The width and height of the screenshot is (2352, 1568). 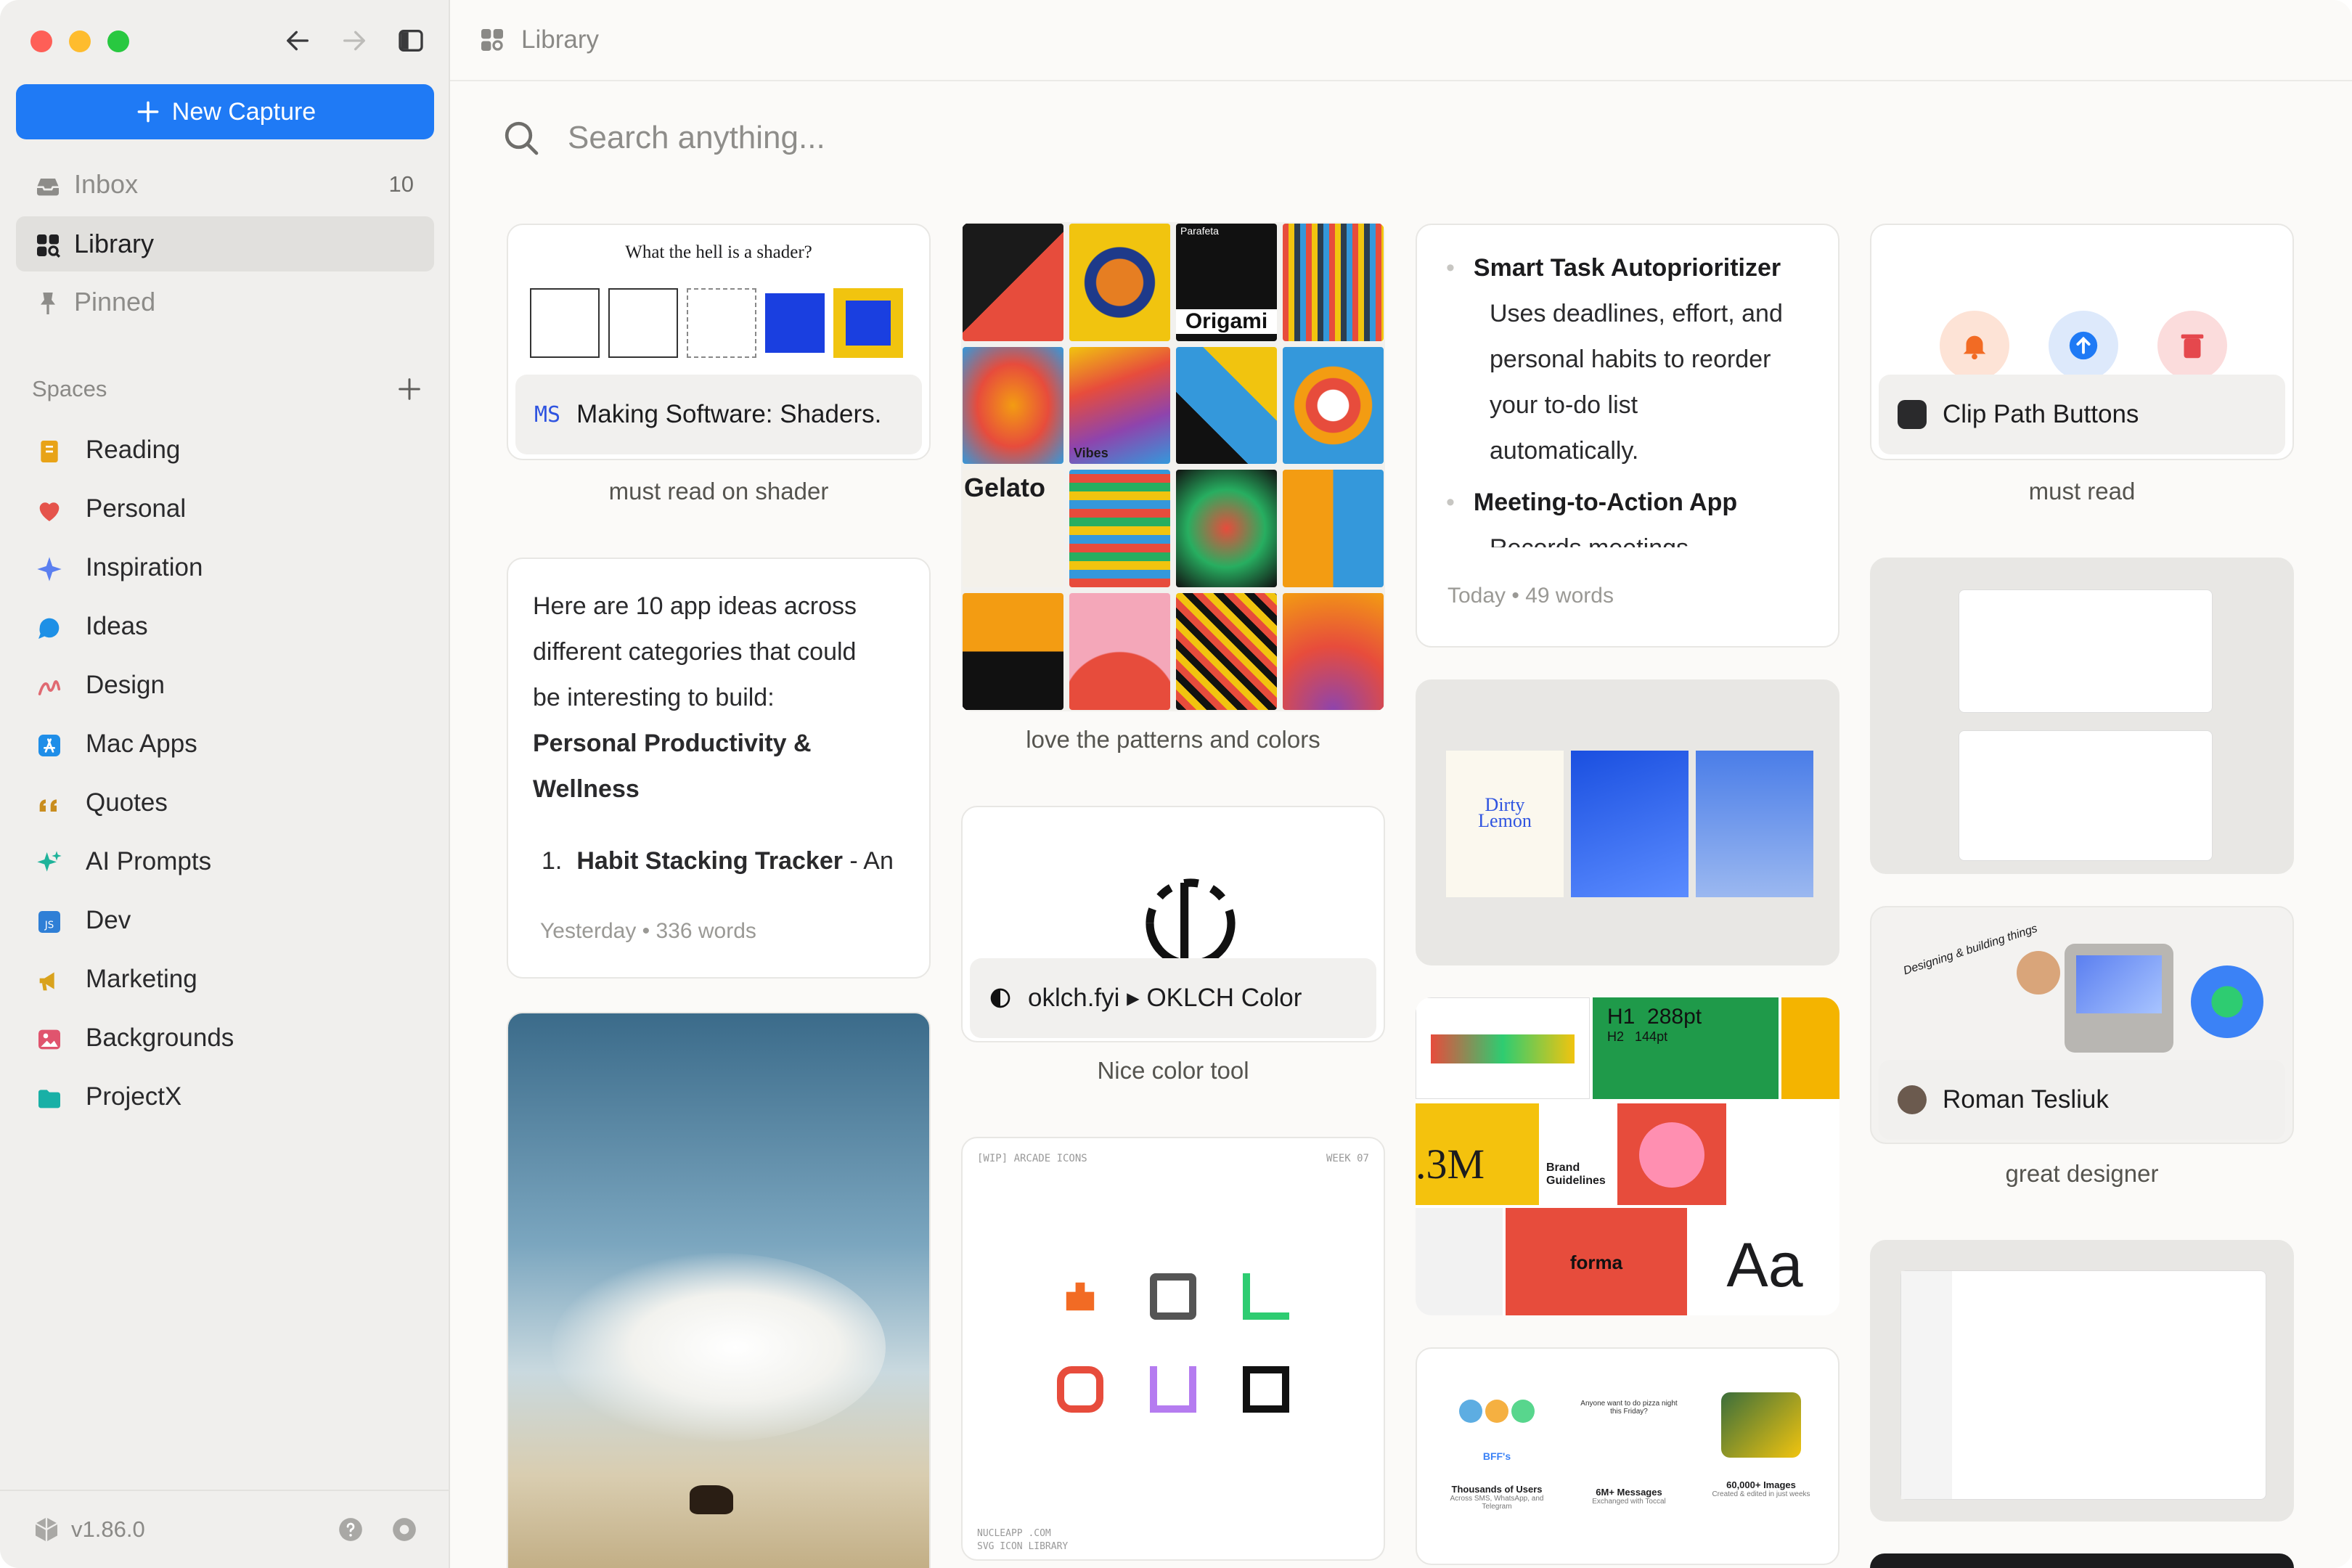 What do you see at coordinates (49, 569) in the screenshot?
I see `sparkle-icon` at bounding box center [49, 569].